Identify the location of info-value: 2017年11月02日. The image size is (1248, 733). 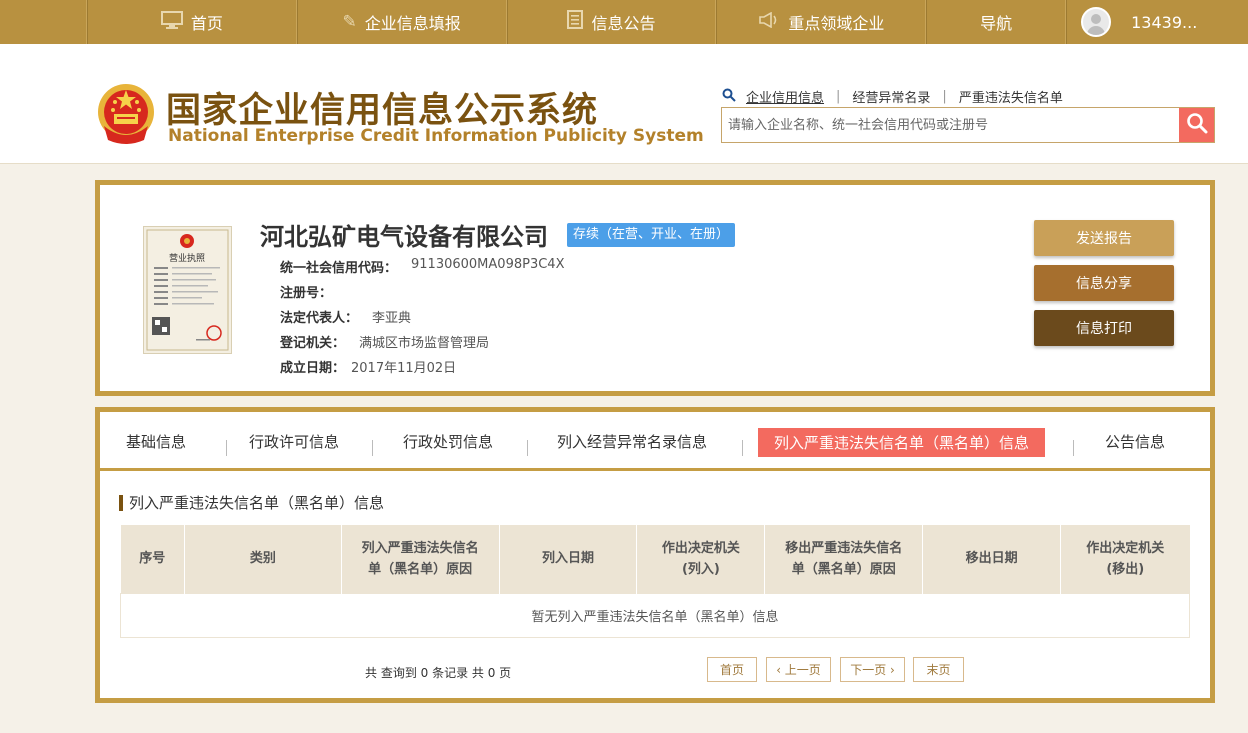
(404, 368).